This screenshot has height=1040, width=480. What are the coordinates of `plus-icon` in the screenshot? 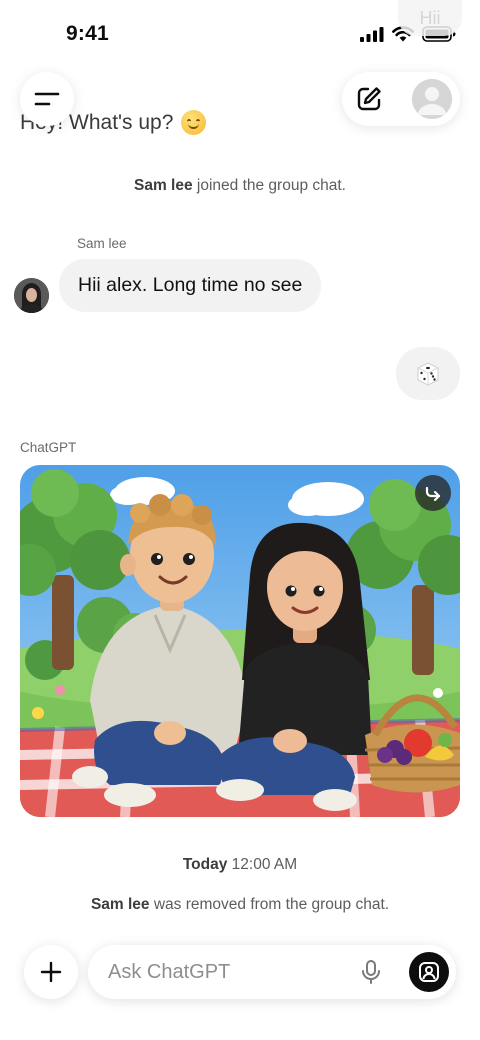 It's located at (51, 972).